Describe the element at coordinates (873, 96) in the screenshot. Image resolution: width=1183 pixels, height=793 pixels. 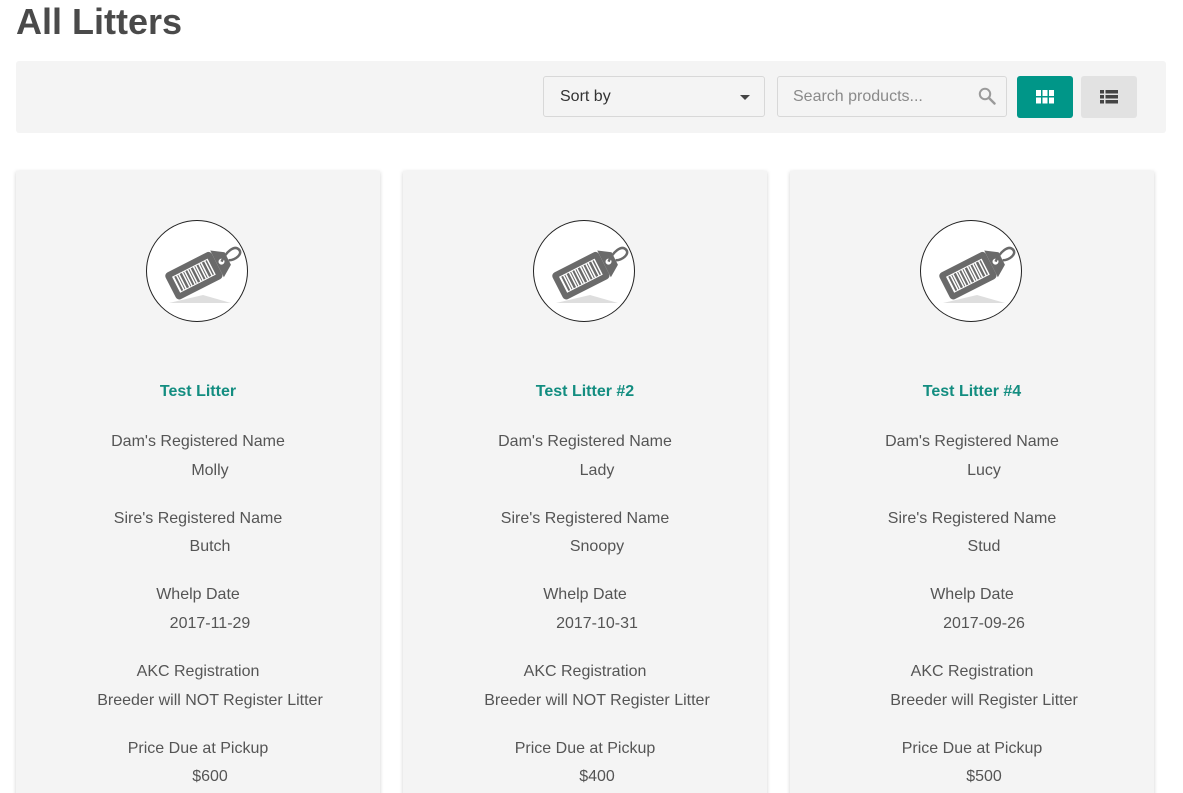
I see `search-input` at that location.